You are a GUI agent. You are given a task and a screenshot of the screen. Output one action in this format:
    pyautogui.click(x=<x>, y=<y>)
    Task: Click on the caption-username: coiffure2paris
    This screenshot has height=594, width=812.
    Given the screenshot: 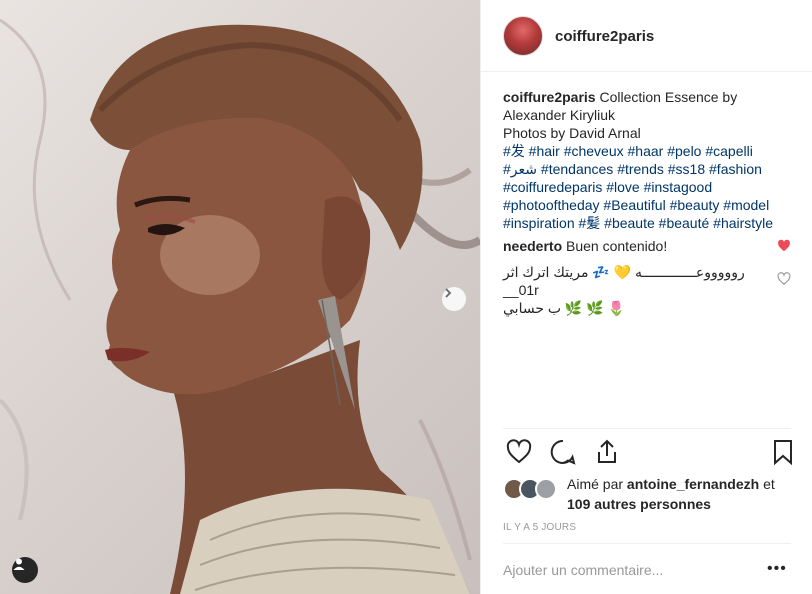 What is the action you would take?
    pyautogui.click(x=549, y=97)
    